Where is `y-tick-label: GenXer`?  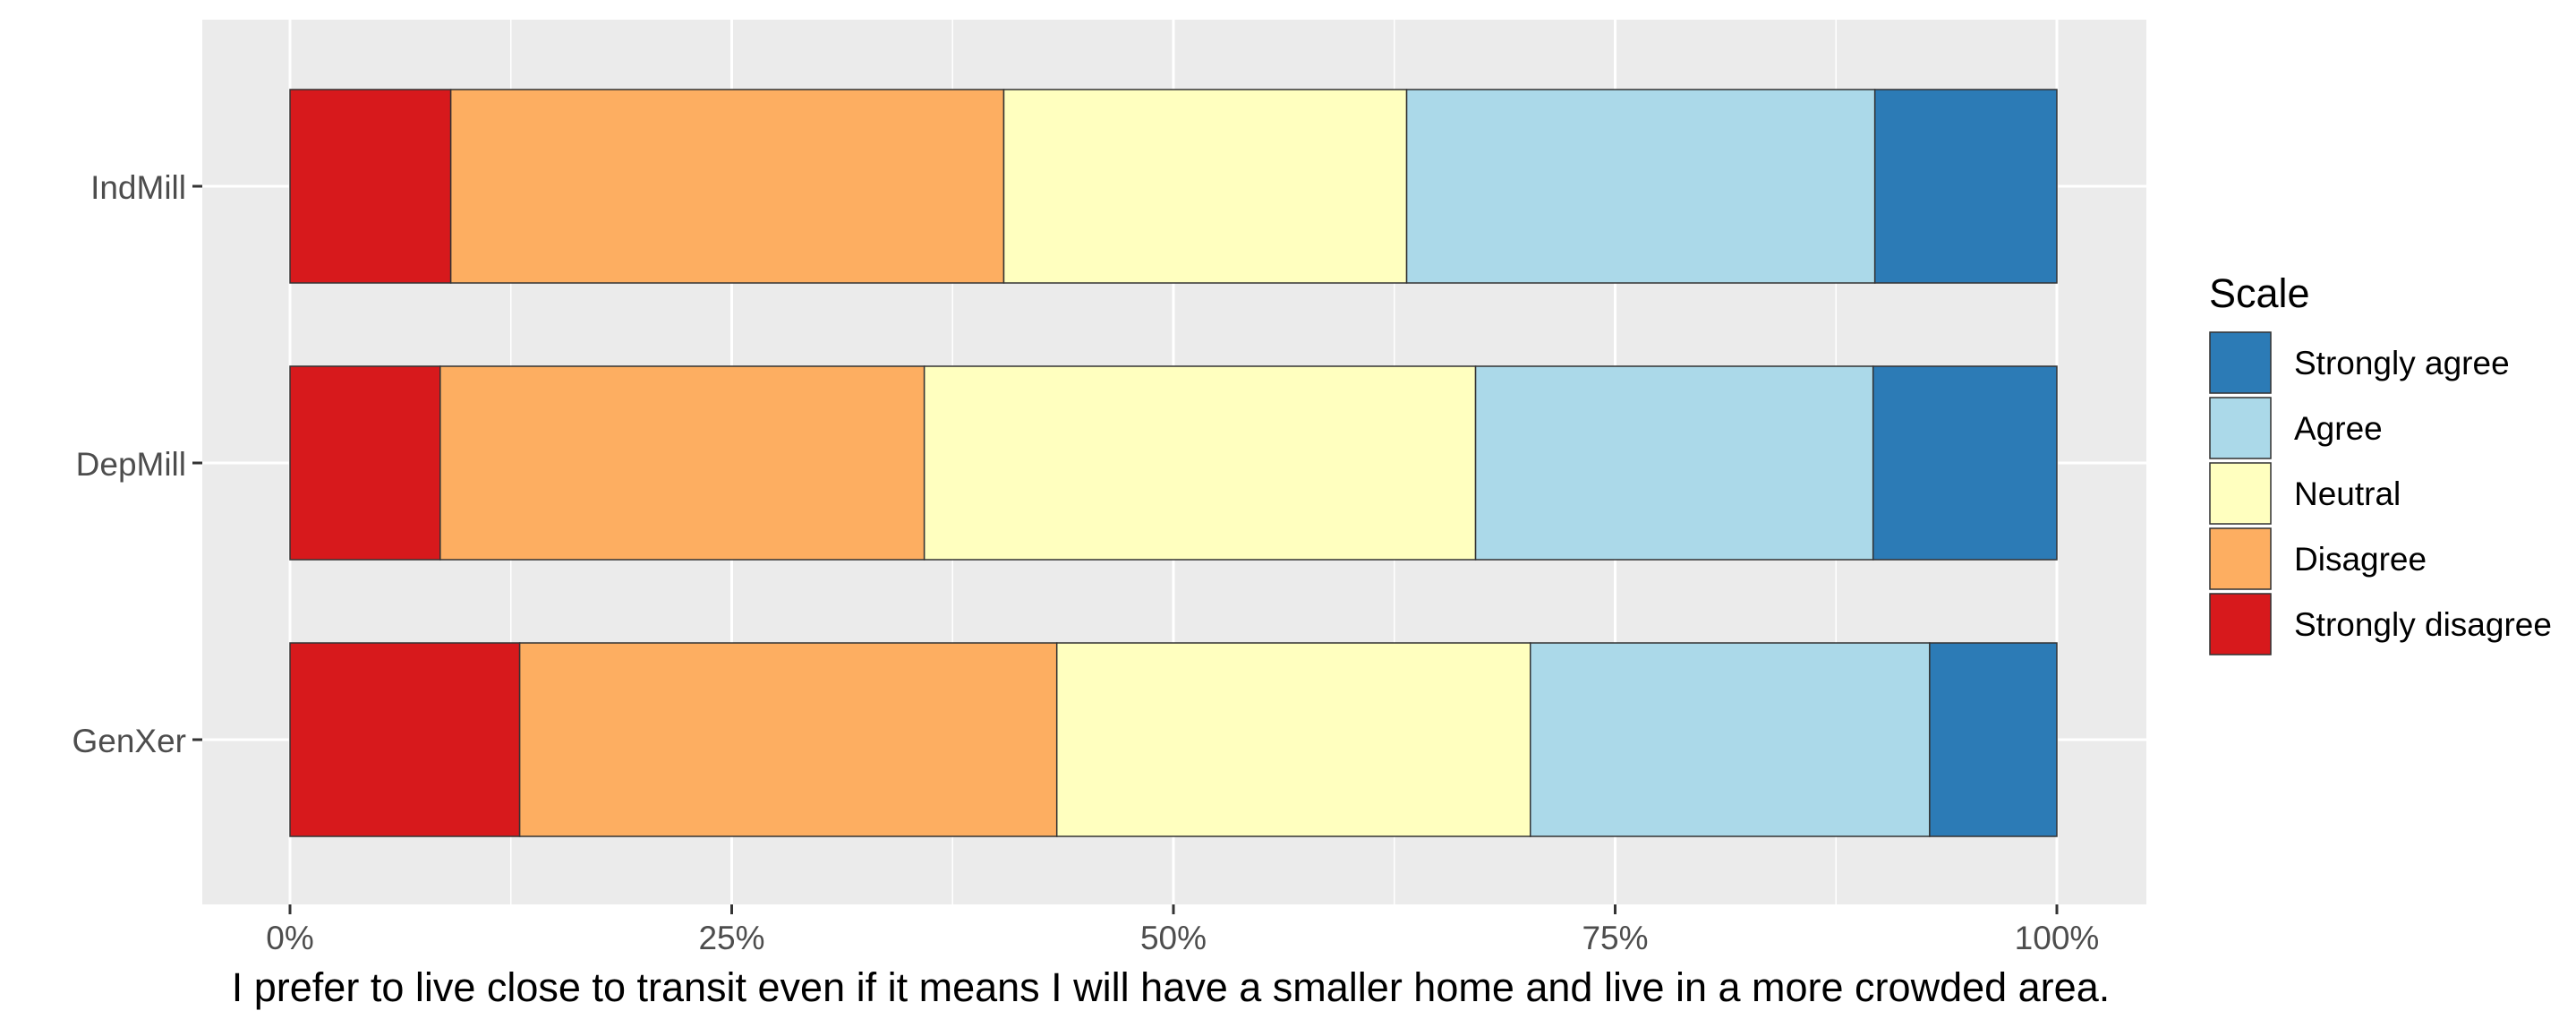
y-tick-label: GenXer is located at coordinates (129, 741).